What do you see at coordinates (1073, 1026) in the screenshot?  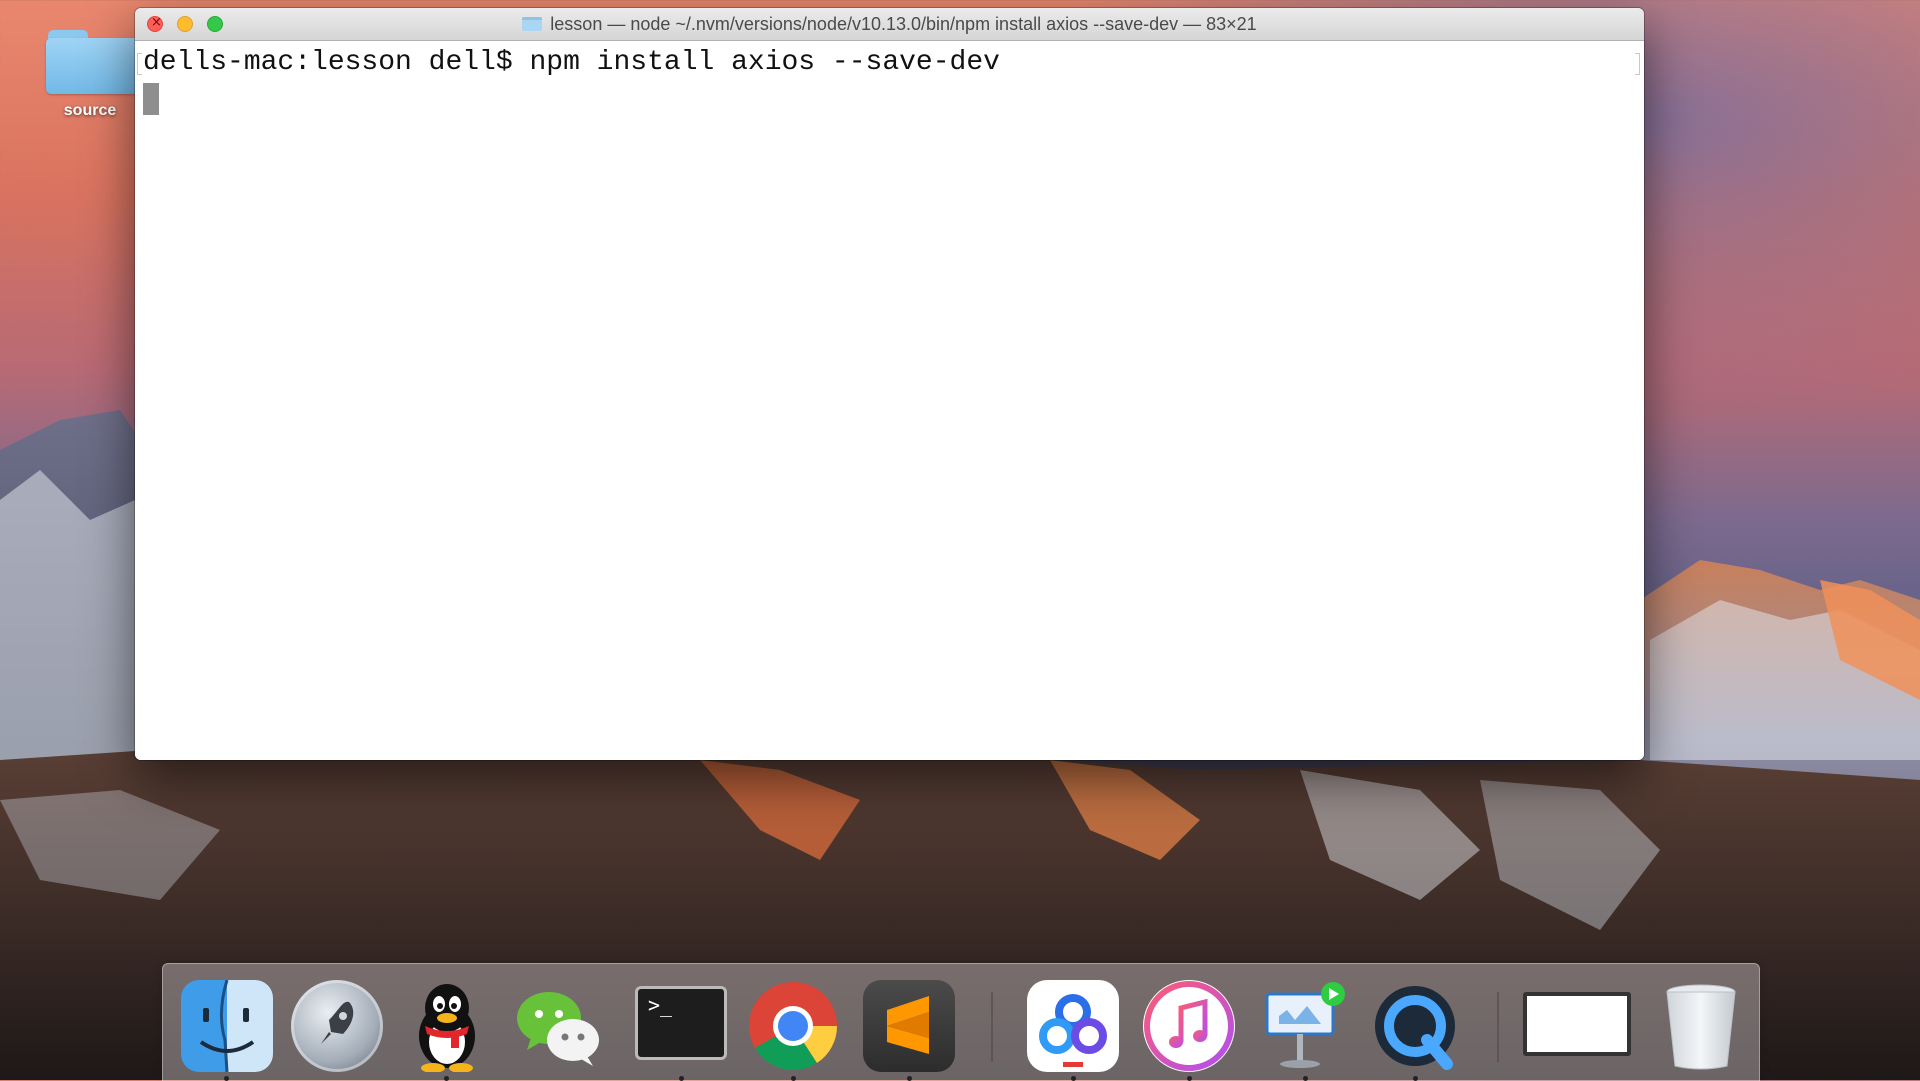 I see `baidu-netdisk-icon` at bounding box center [1073, 1026].